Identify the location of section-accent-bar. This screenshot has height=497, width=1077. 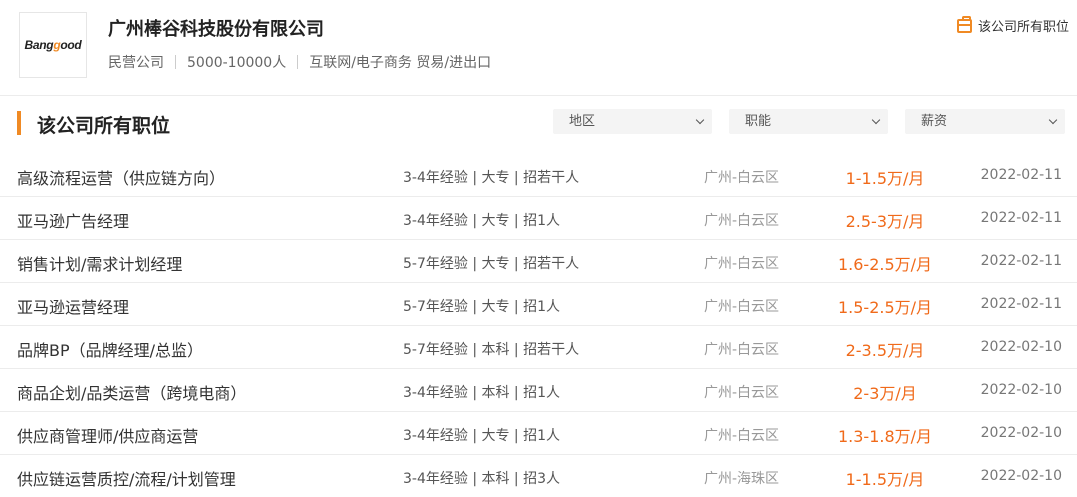
(19, 123).